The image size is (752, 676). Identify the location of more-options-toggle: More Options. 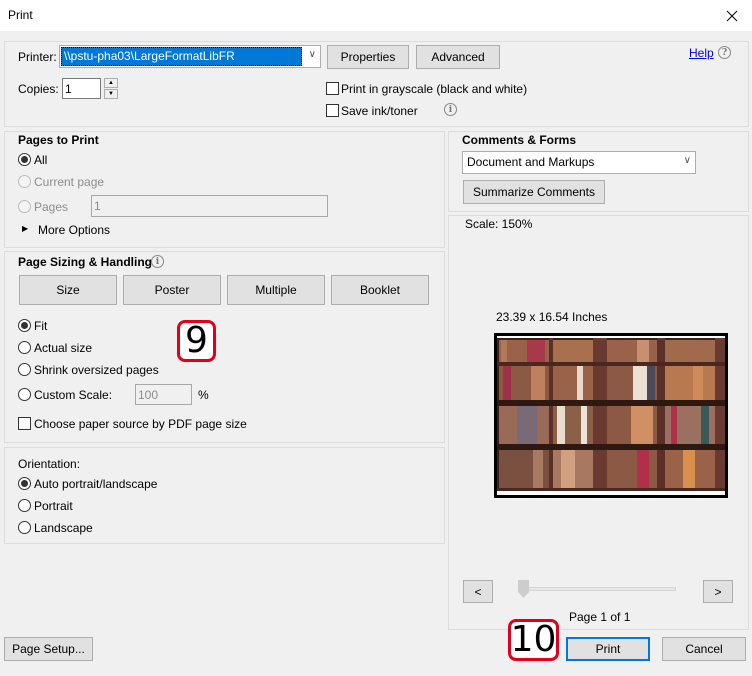
(74, 230).